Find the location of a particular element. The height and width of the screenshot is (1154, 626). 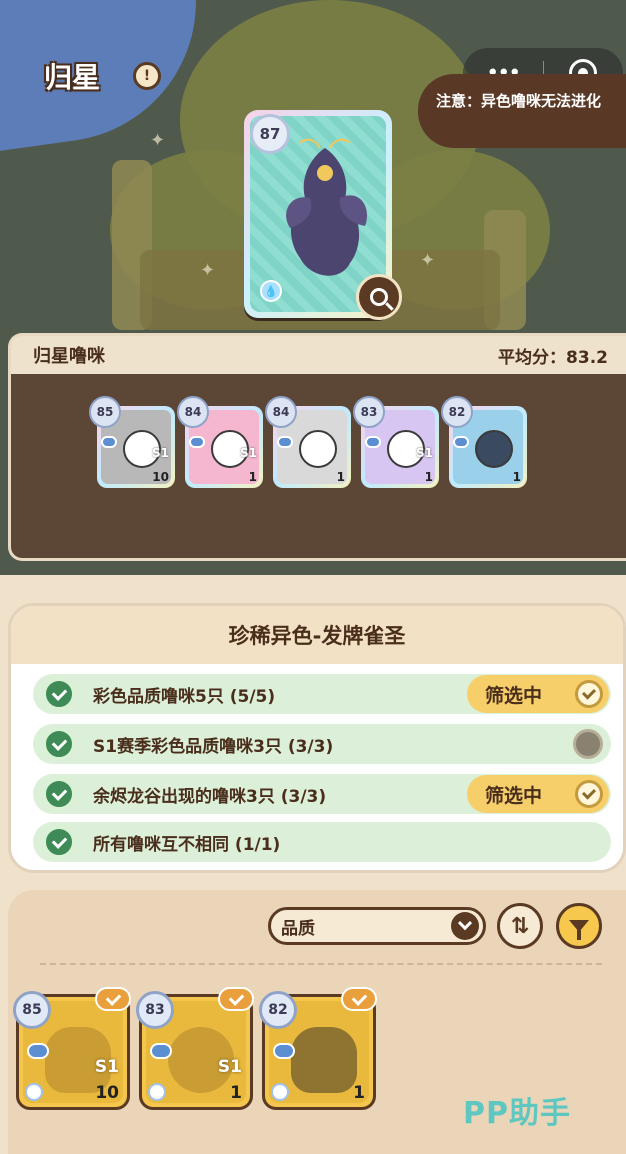

main-pet-level: 87 is located at coordinates (270, 134).